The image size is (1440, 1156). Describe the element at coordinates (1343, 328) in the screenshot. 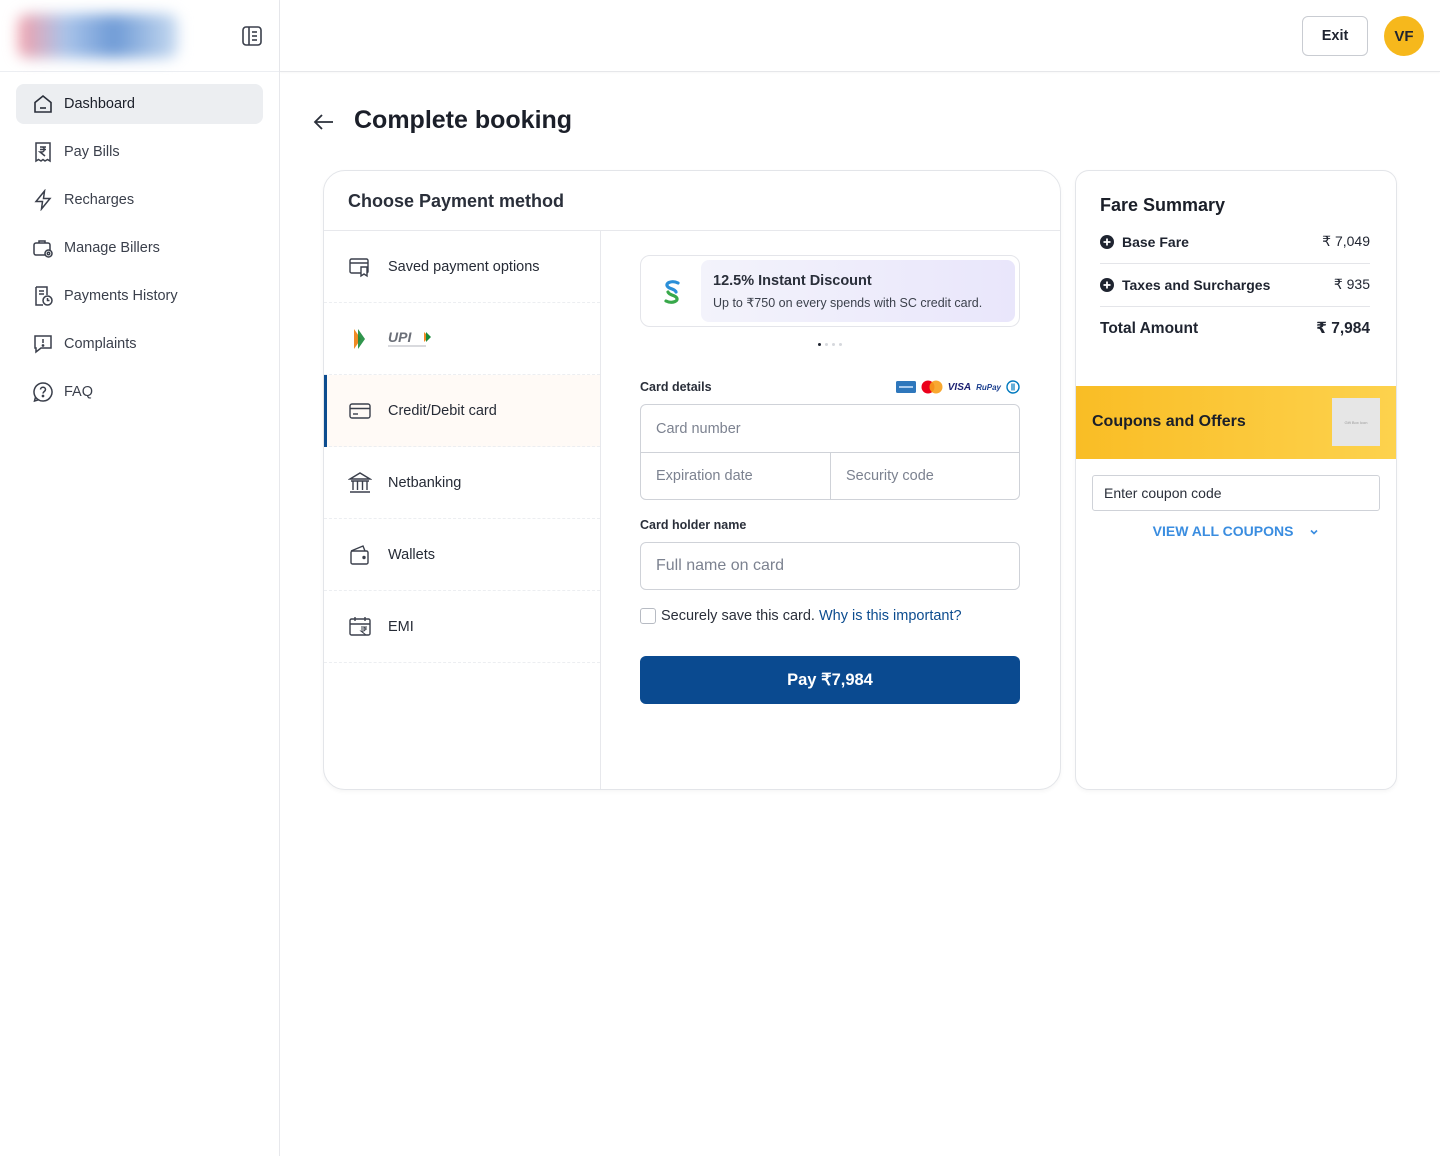

I see `total-value: ₹ 7,984` at that location.